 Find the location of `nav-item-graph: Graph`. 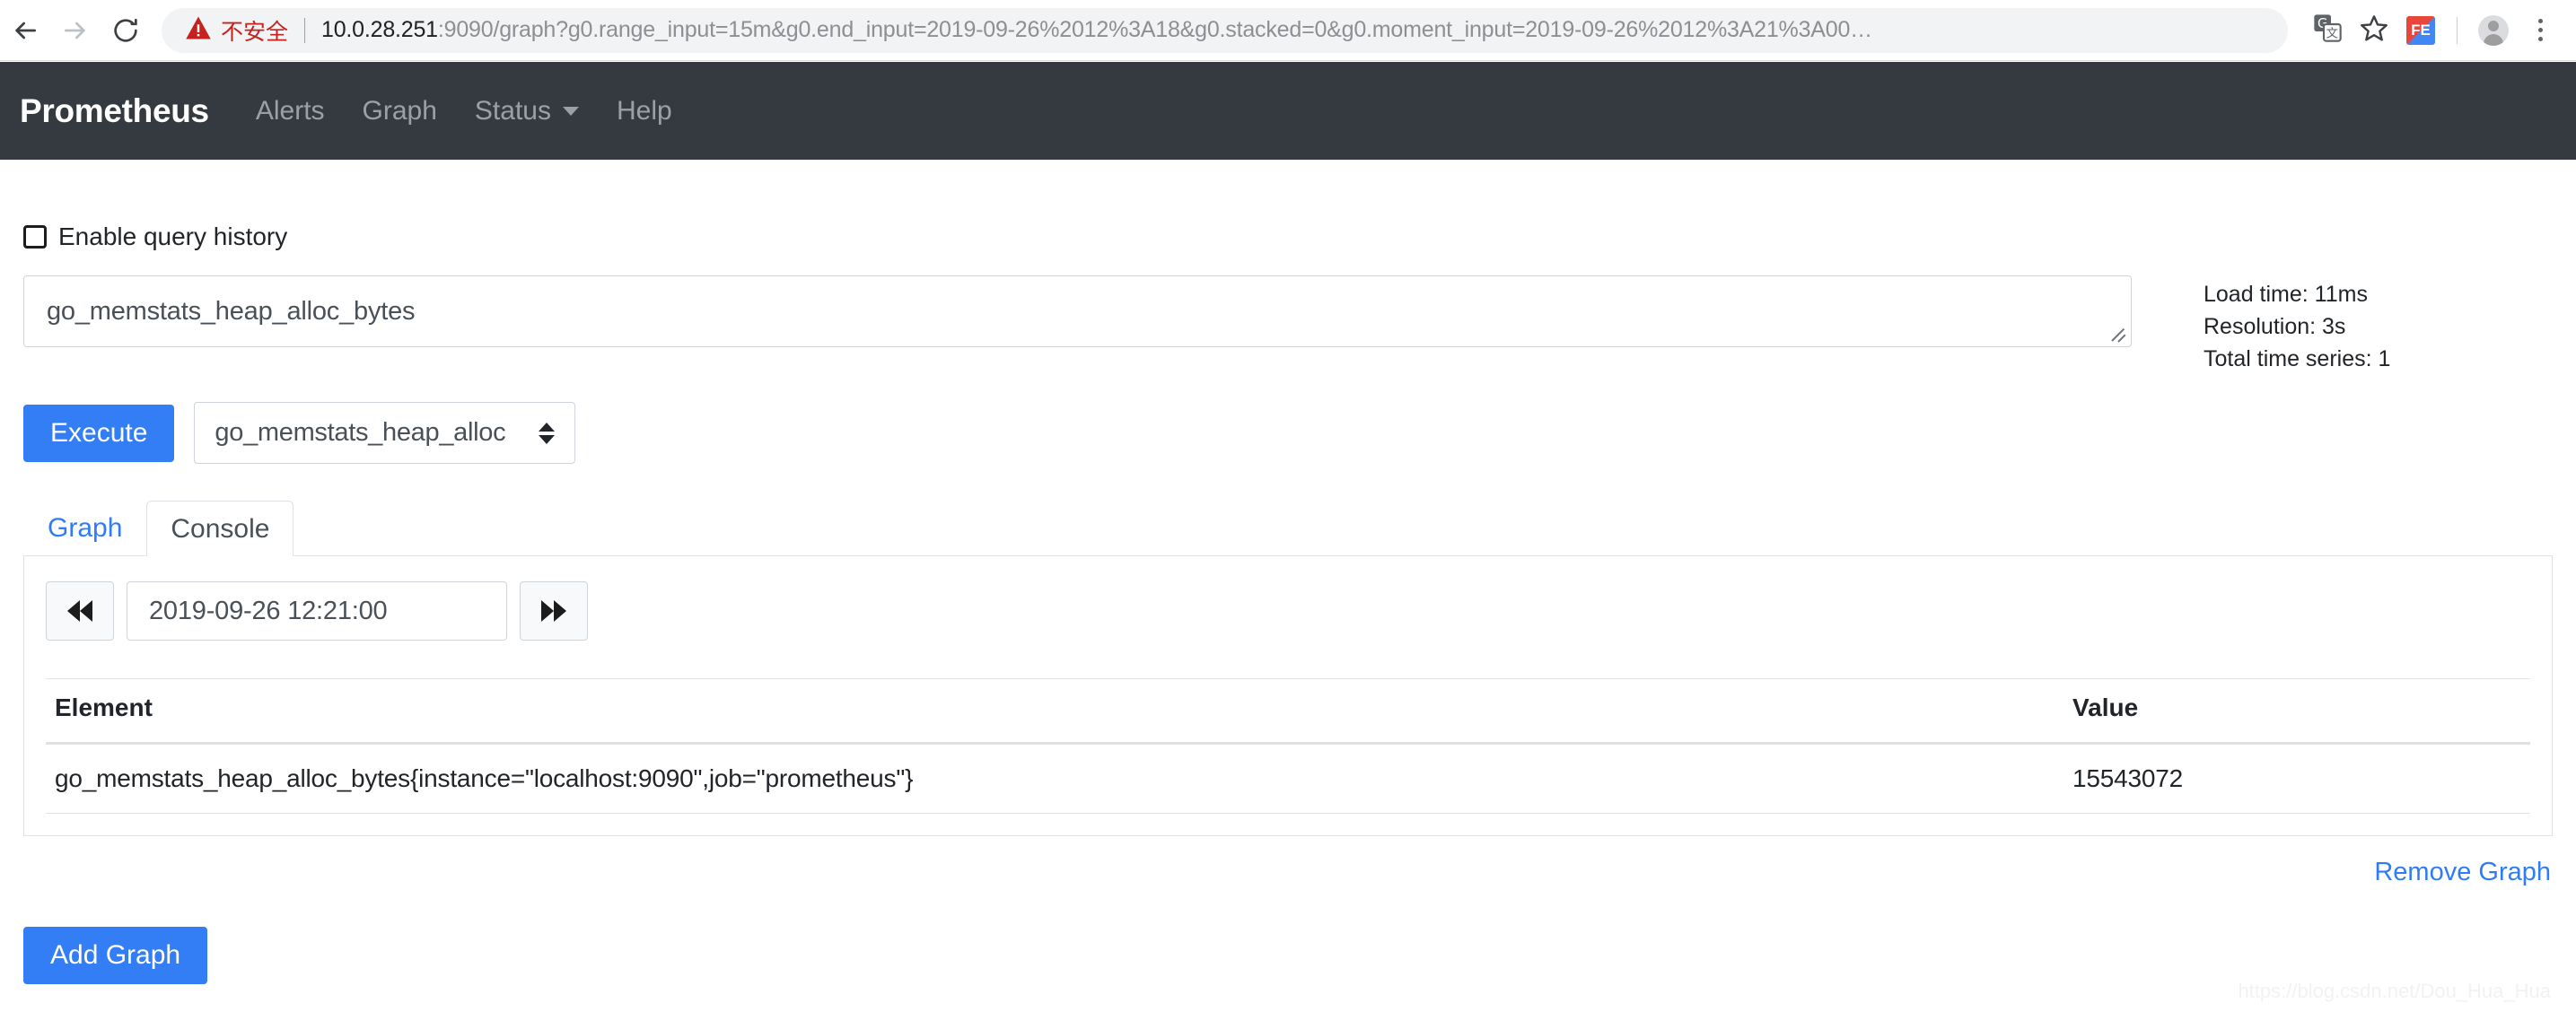

nav-item-graph: Graph is located at coordinates (400, 111).